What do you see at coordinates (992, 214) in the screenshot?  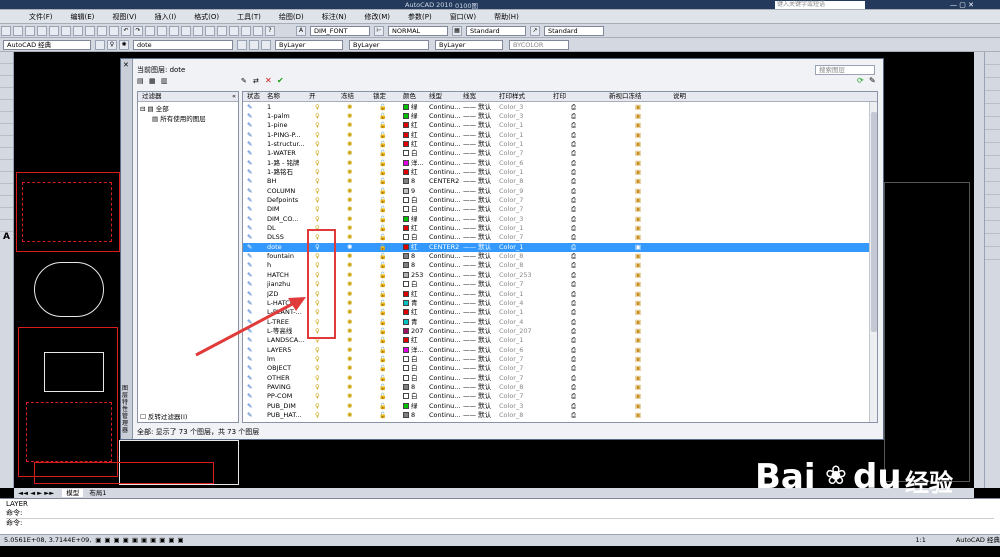 I see `join-icon` at bounding box center [992, 214].